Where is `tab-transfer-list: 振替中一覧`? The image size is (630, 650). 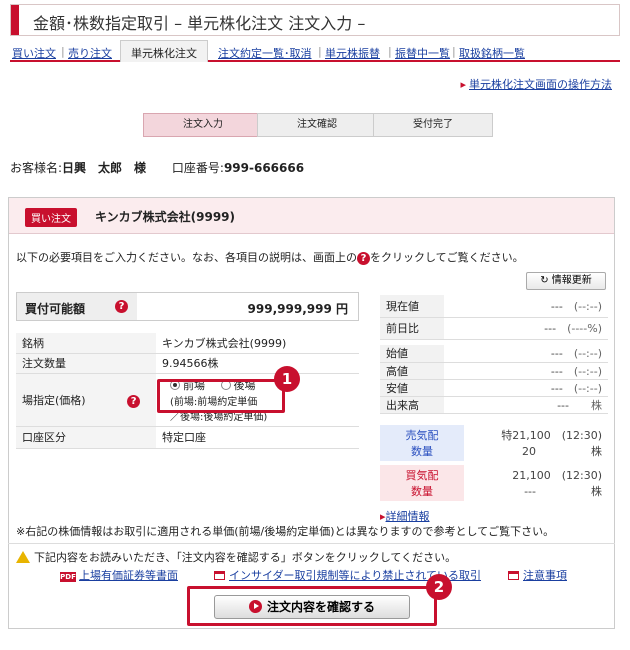 tab-transfer-list: 振替中一覧 is located at coordinates (422, 53).